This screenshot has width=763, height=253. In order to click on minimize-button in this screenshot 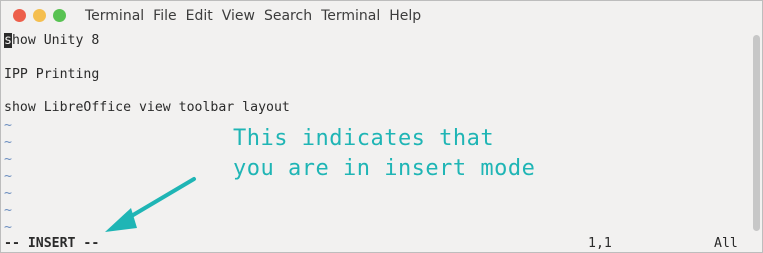, I will do `click(39, 15)`.